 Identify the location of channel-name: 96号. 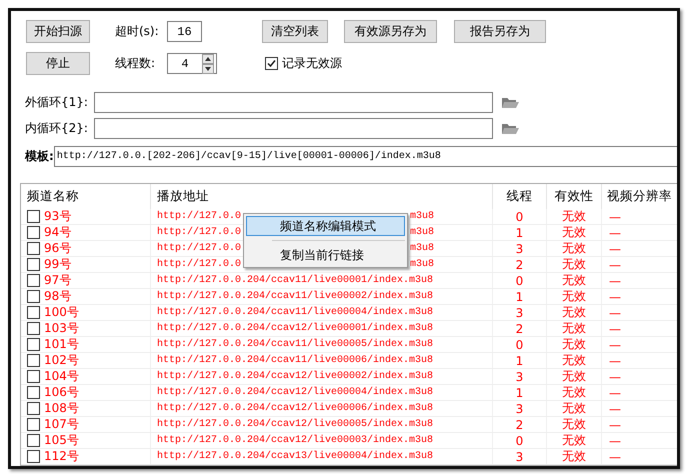
(58, 248).